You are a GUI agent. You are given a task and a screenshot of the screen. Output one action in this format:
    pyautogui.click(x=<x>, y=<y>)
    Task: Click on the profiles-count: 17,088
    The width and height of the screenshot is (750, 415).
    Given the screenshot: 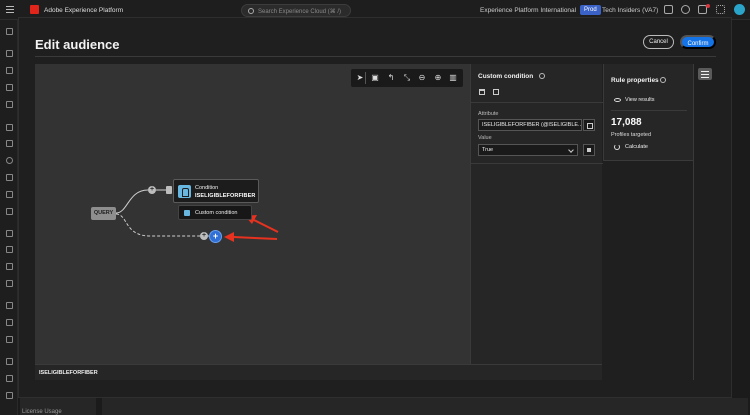 What is the action you would take?
    pyautogui.click(x=626, y=122)
    